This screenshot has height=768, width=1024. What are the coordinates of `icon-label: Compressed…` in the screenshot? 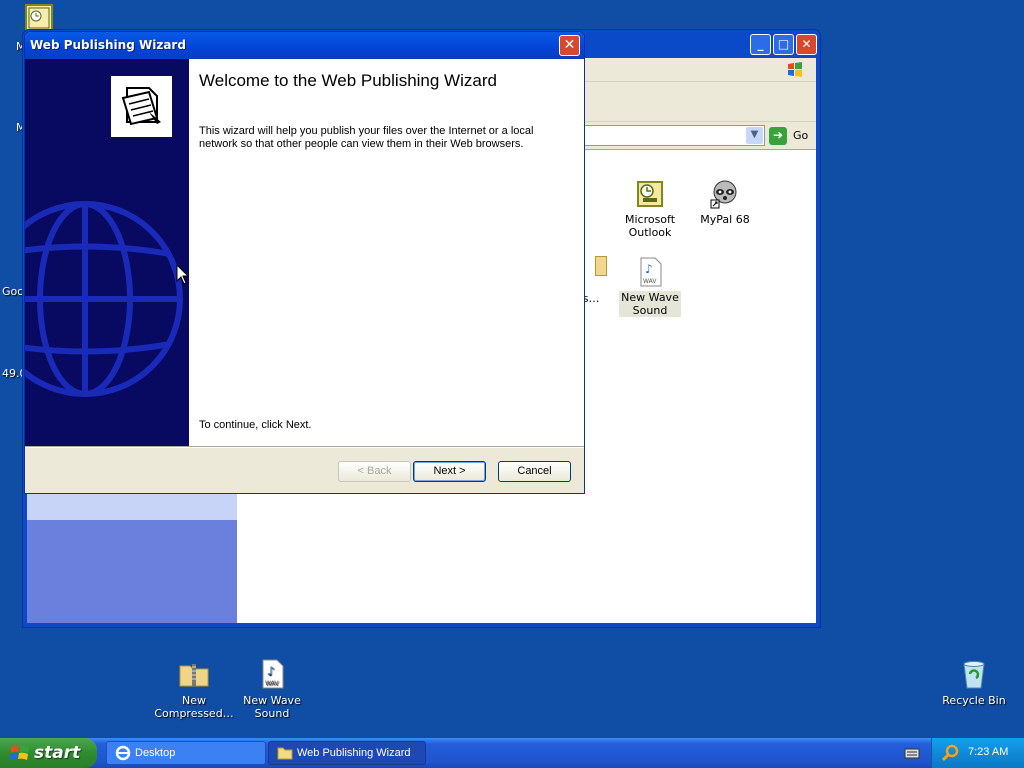 It's located at (194, 713).